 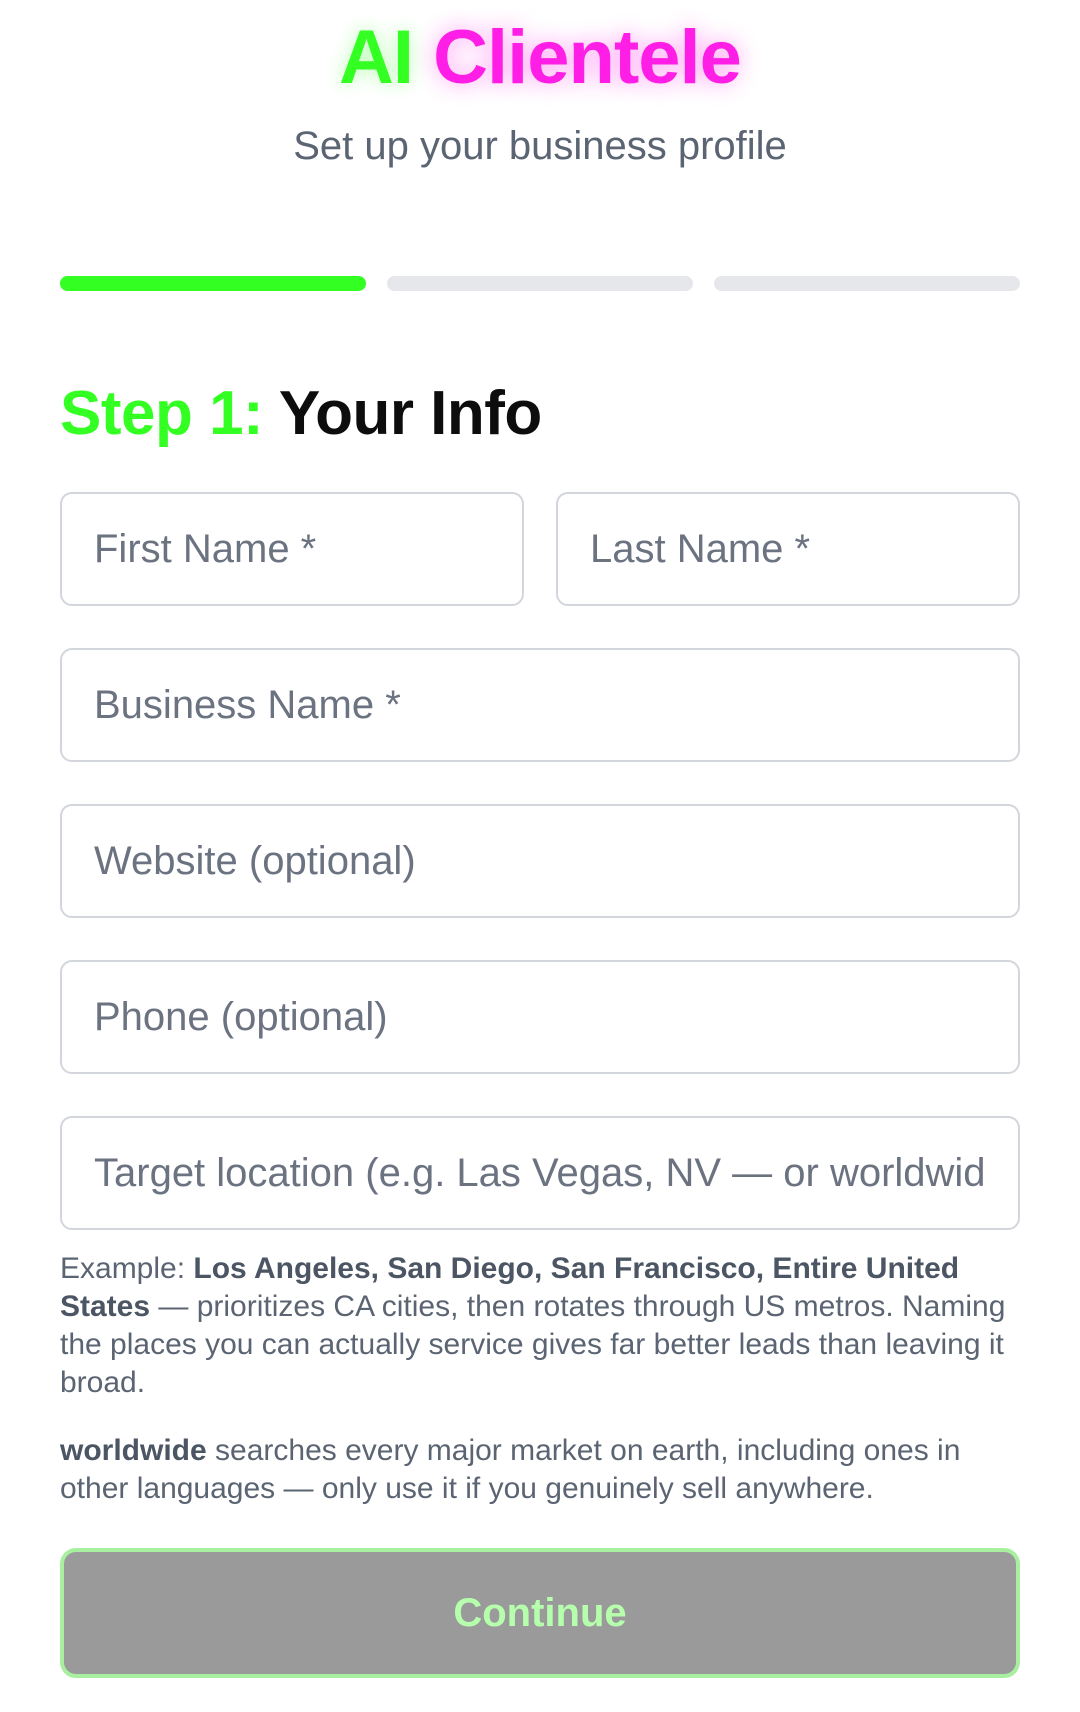 I want to click on app-logo: AI Clientele, so click(x=540, y=57).